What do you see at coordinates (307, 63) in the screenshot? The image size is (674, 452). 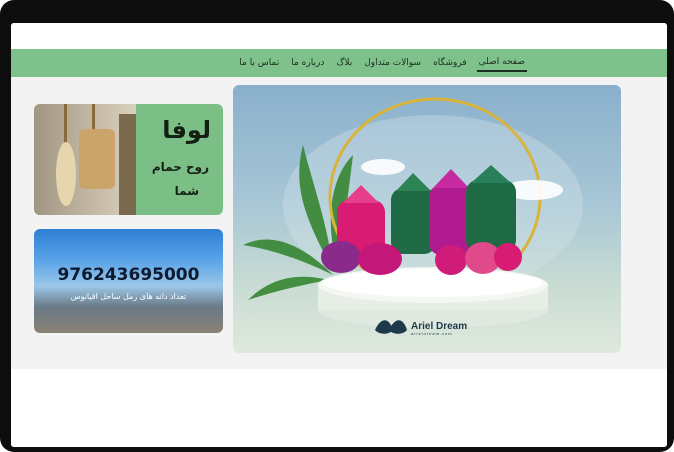 I see `nav-item-about: درباره ما` at bounding box center [307, 63].